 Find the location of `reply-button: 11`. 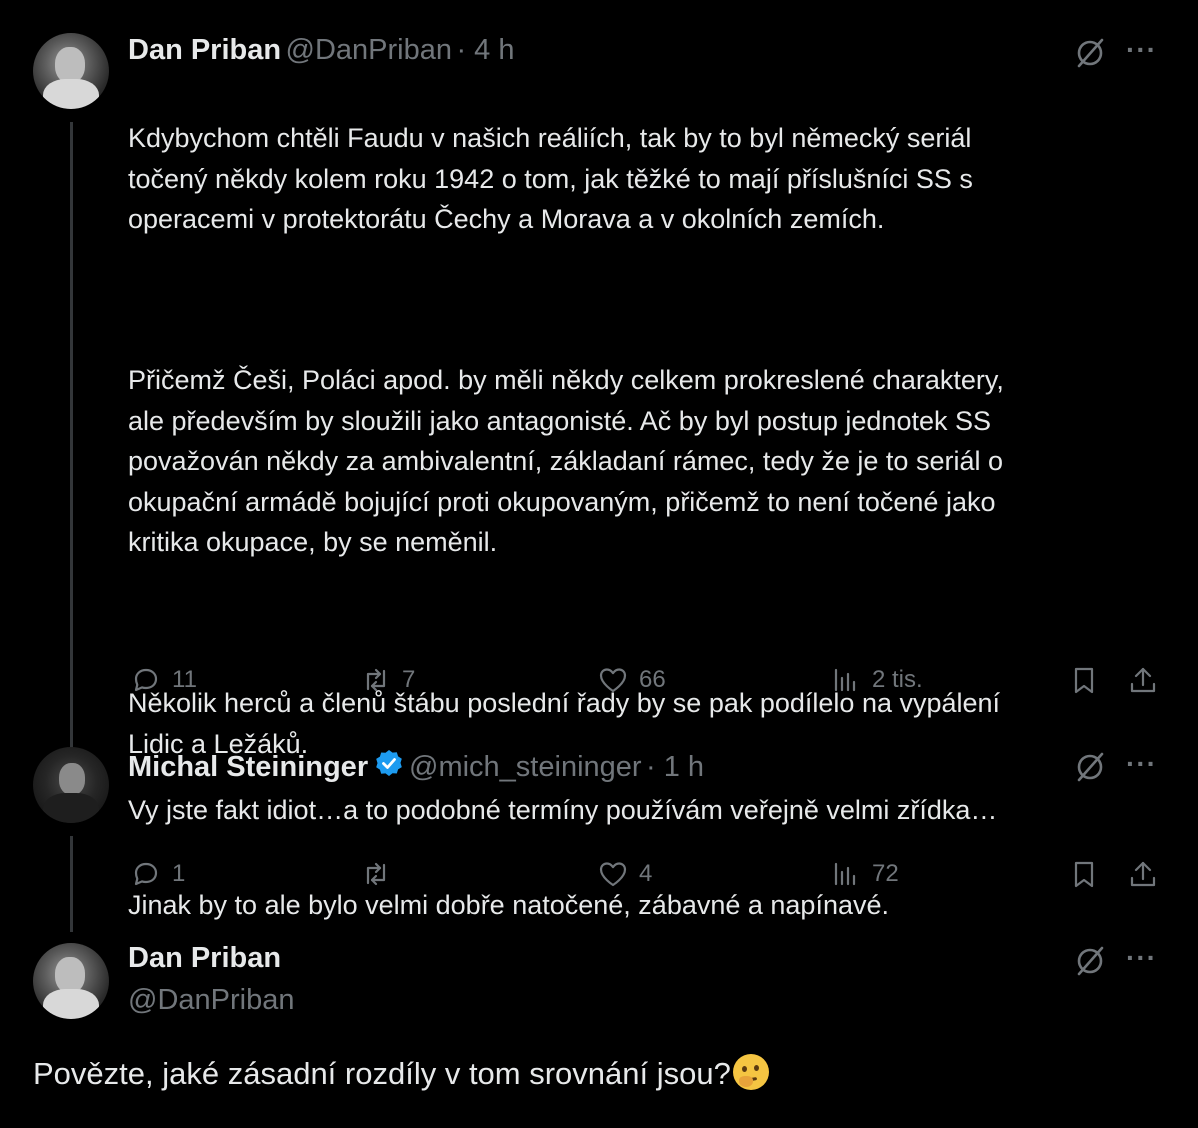

reply-button: 11 is located at coordinates (163, 680).